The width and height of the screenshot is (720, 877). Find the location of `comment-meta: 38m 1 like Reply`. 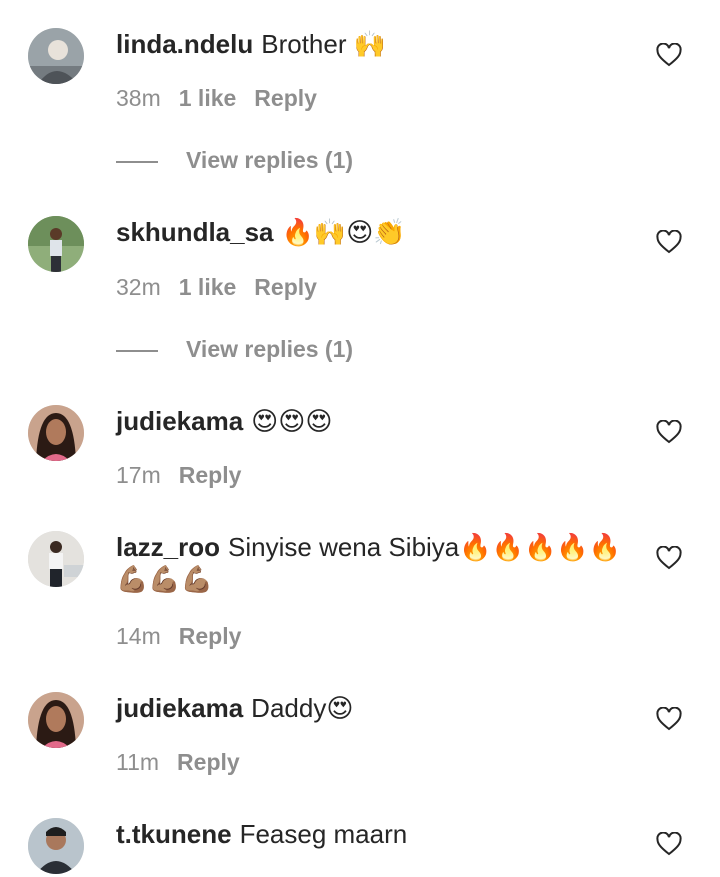

comment-meta: 38m 1 like Reply is located at coordinates (225, 98).